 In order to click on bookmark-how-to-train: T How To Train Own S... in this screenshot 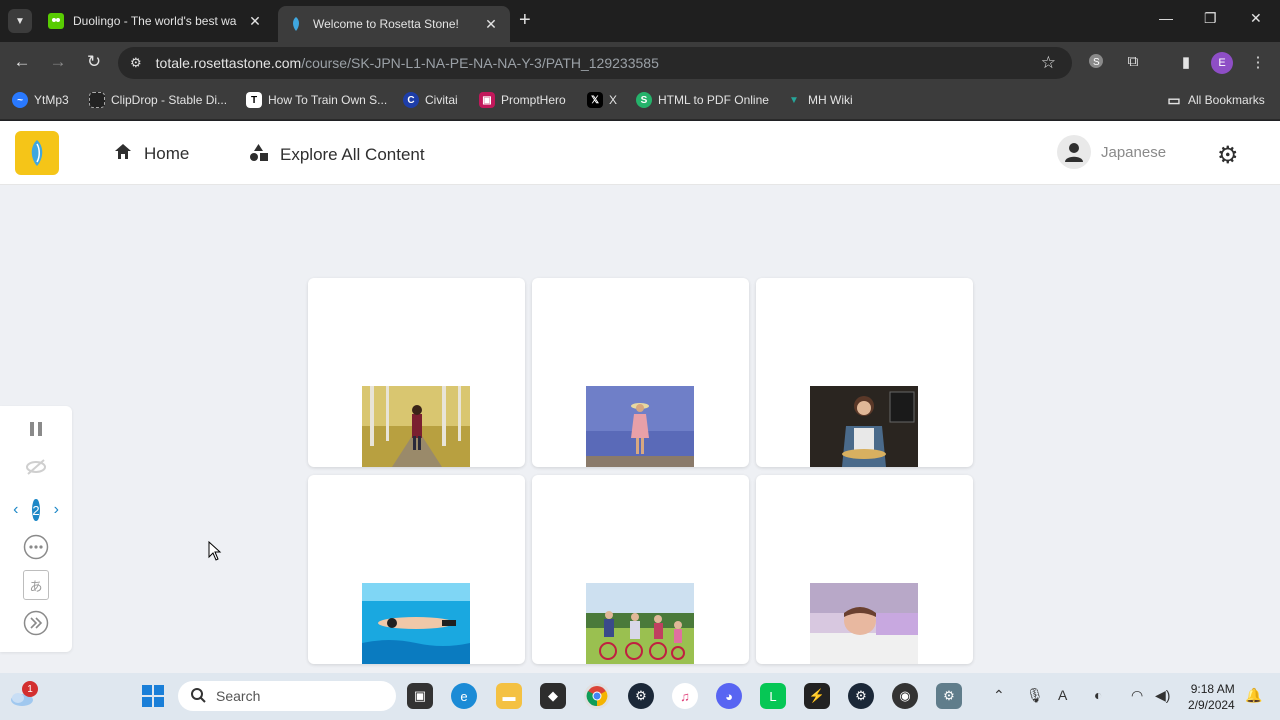, I will do `click(316, 100)`.